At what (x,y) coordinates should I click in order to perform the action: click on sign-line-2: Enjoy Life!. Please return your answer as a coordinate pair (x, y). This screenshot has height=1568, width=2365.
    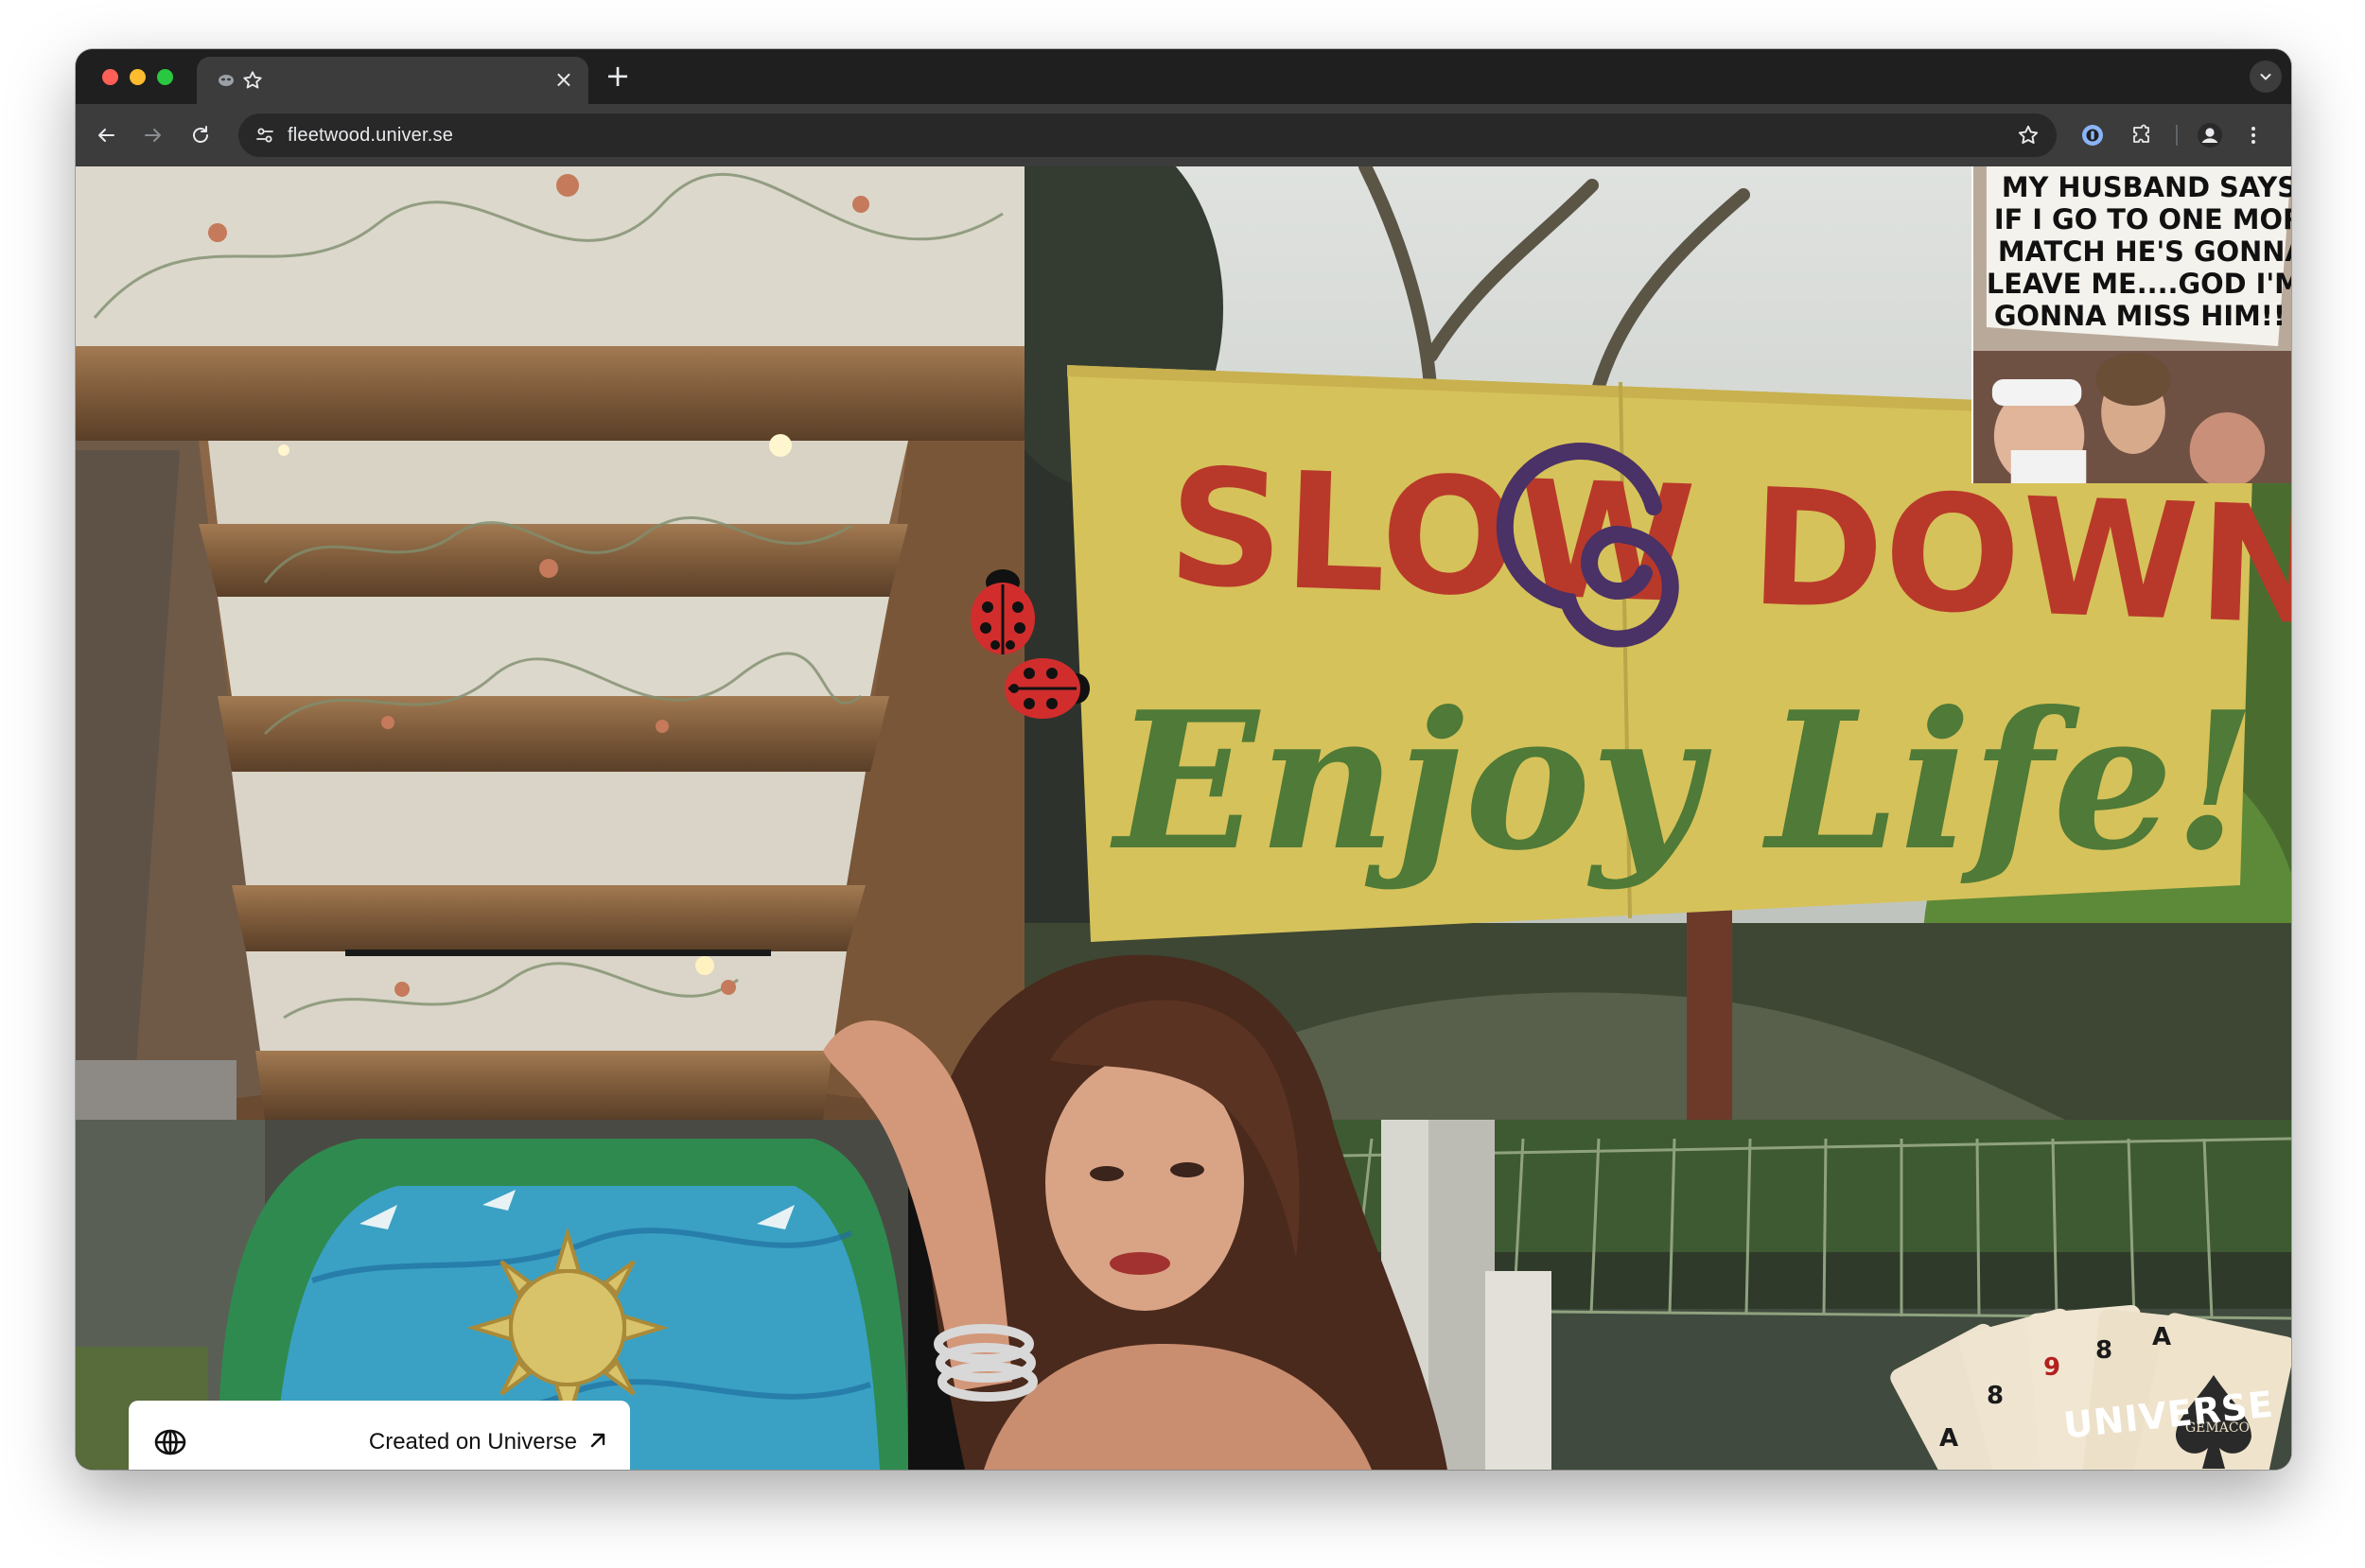
    Looking at the image, I should click on (1683, 782).